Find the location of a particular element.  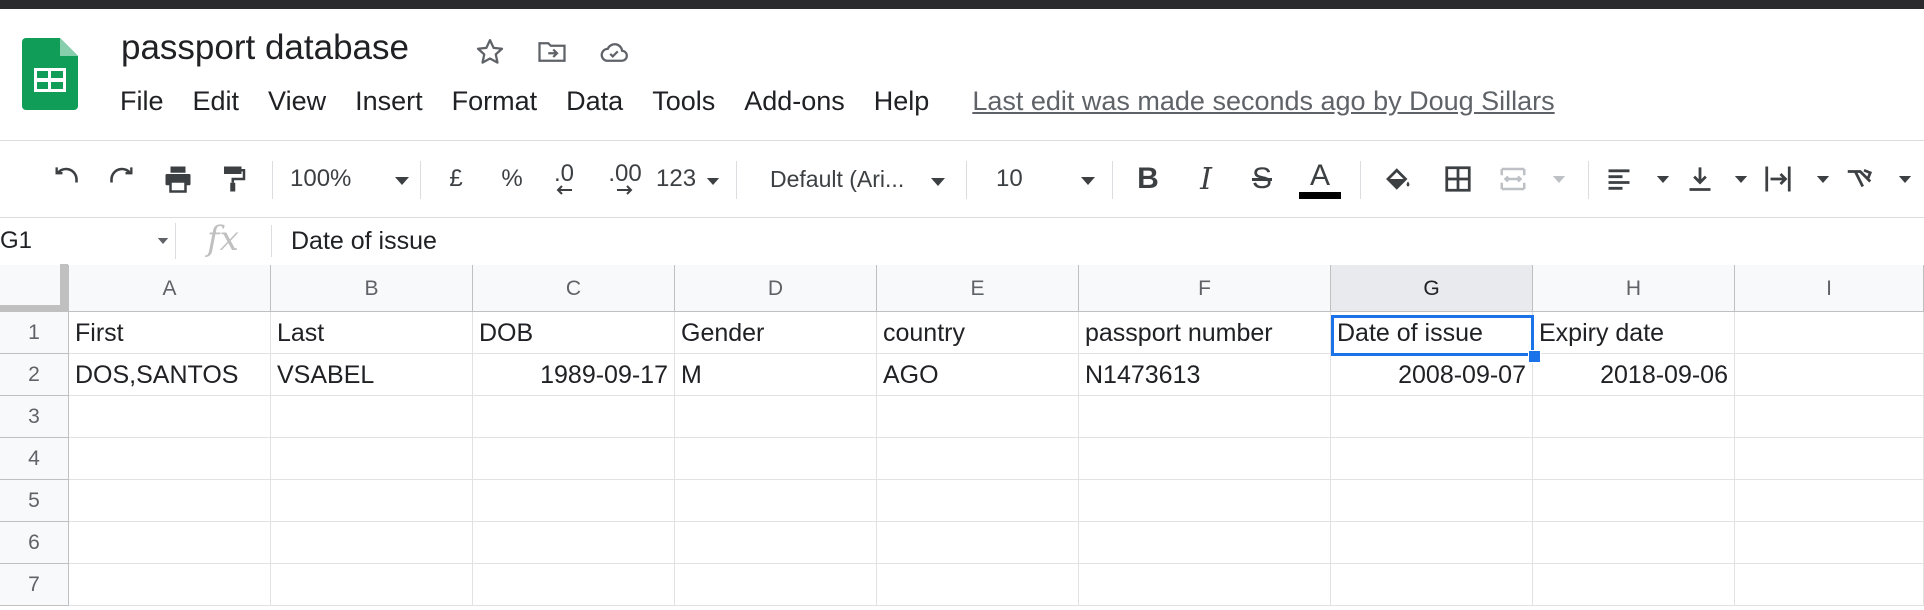

cell-b3 is located at coordinates (372, 417).